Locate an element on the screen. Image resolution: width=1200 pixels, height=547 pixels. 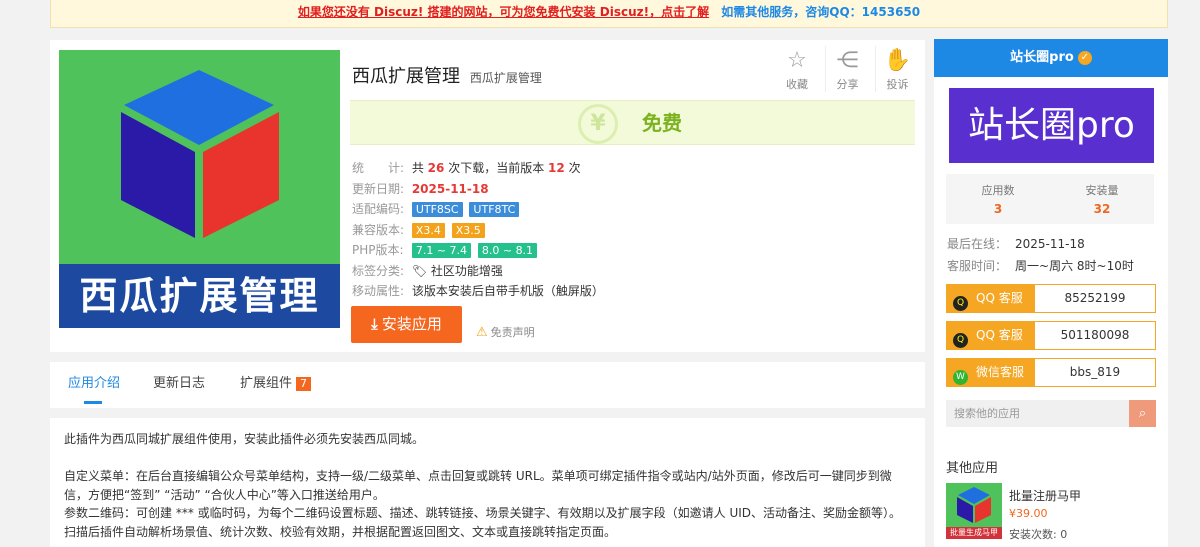
developer-app-search: 搜索他的应用 ⌕ is located at coordinates (1051, 413).